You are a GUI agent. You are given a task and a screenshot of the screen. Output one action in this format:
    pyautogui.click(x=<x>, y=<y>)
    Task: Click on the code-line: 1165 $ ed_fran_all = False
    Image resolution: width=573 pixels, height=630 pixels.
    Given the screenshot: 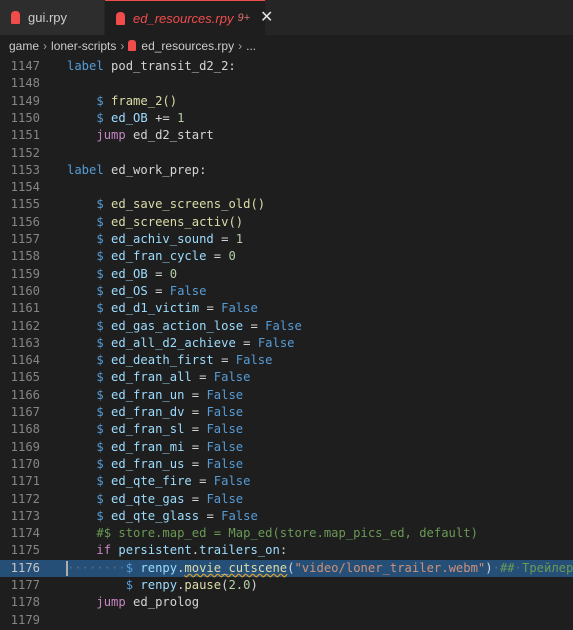 What is the action you would take?
    pyautogui.click(x=286, y=377)
    